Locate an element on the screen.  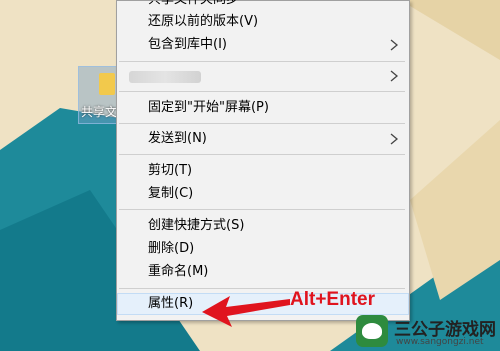
menu-item-label: 包含到库中(I) is located at coordinates (187, 44).